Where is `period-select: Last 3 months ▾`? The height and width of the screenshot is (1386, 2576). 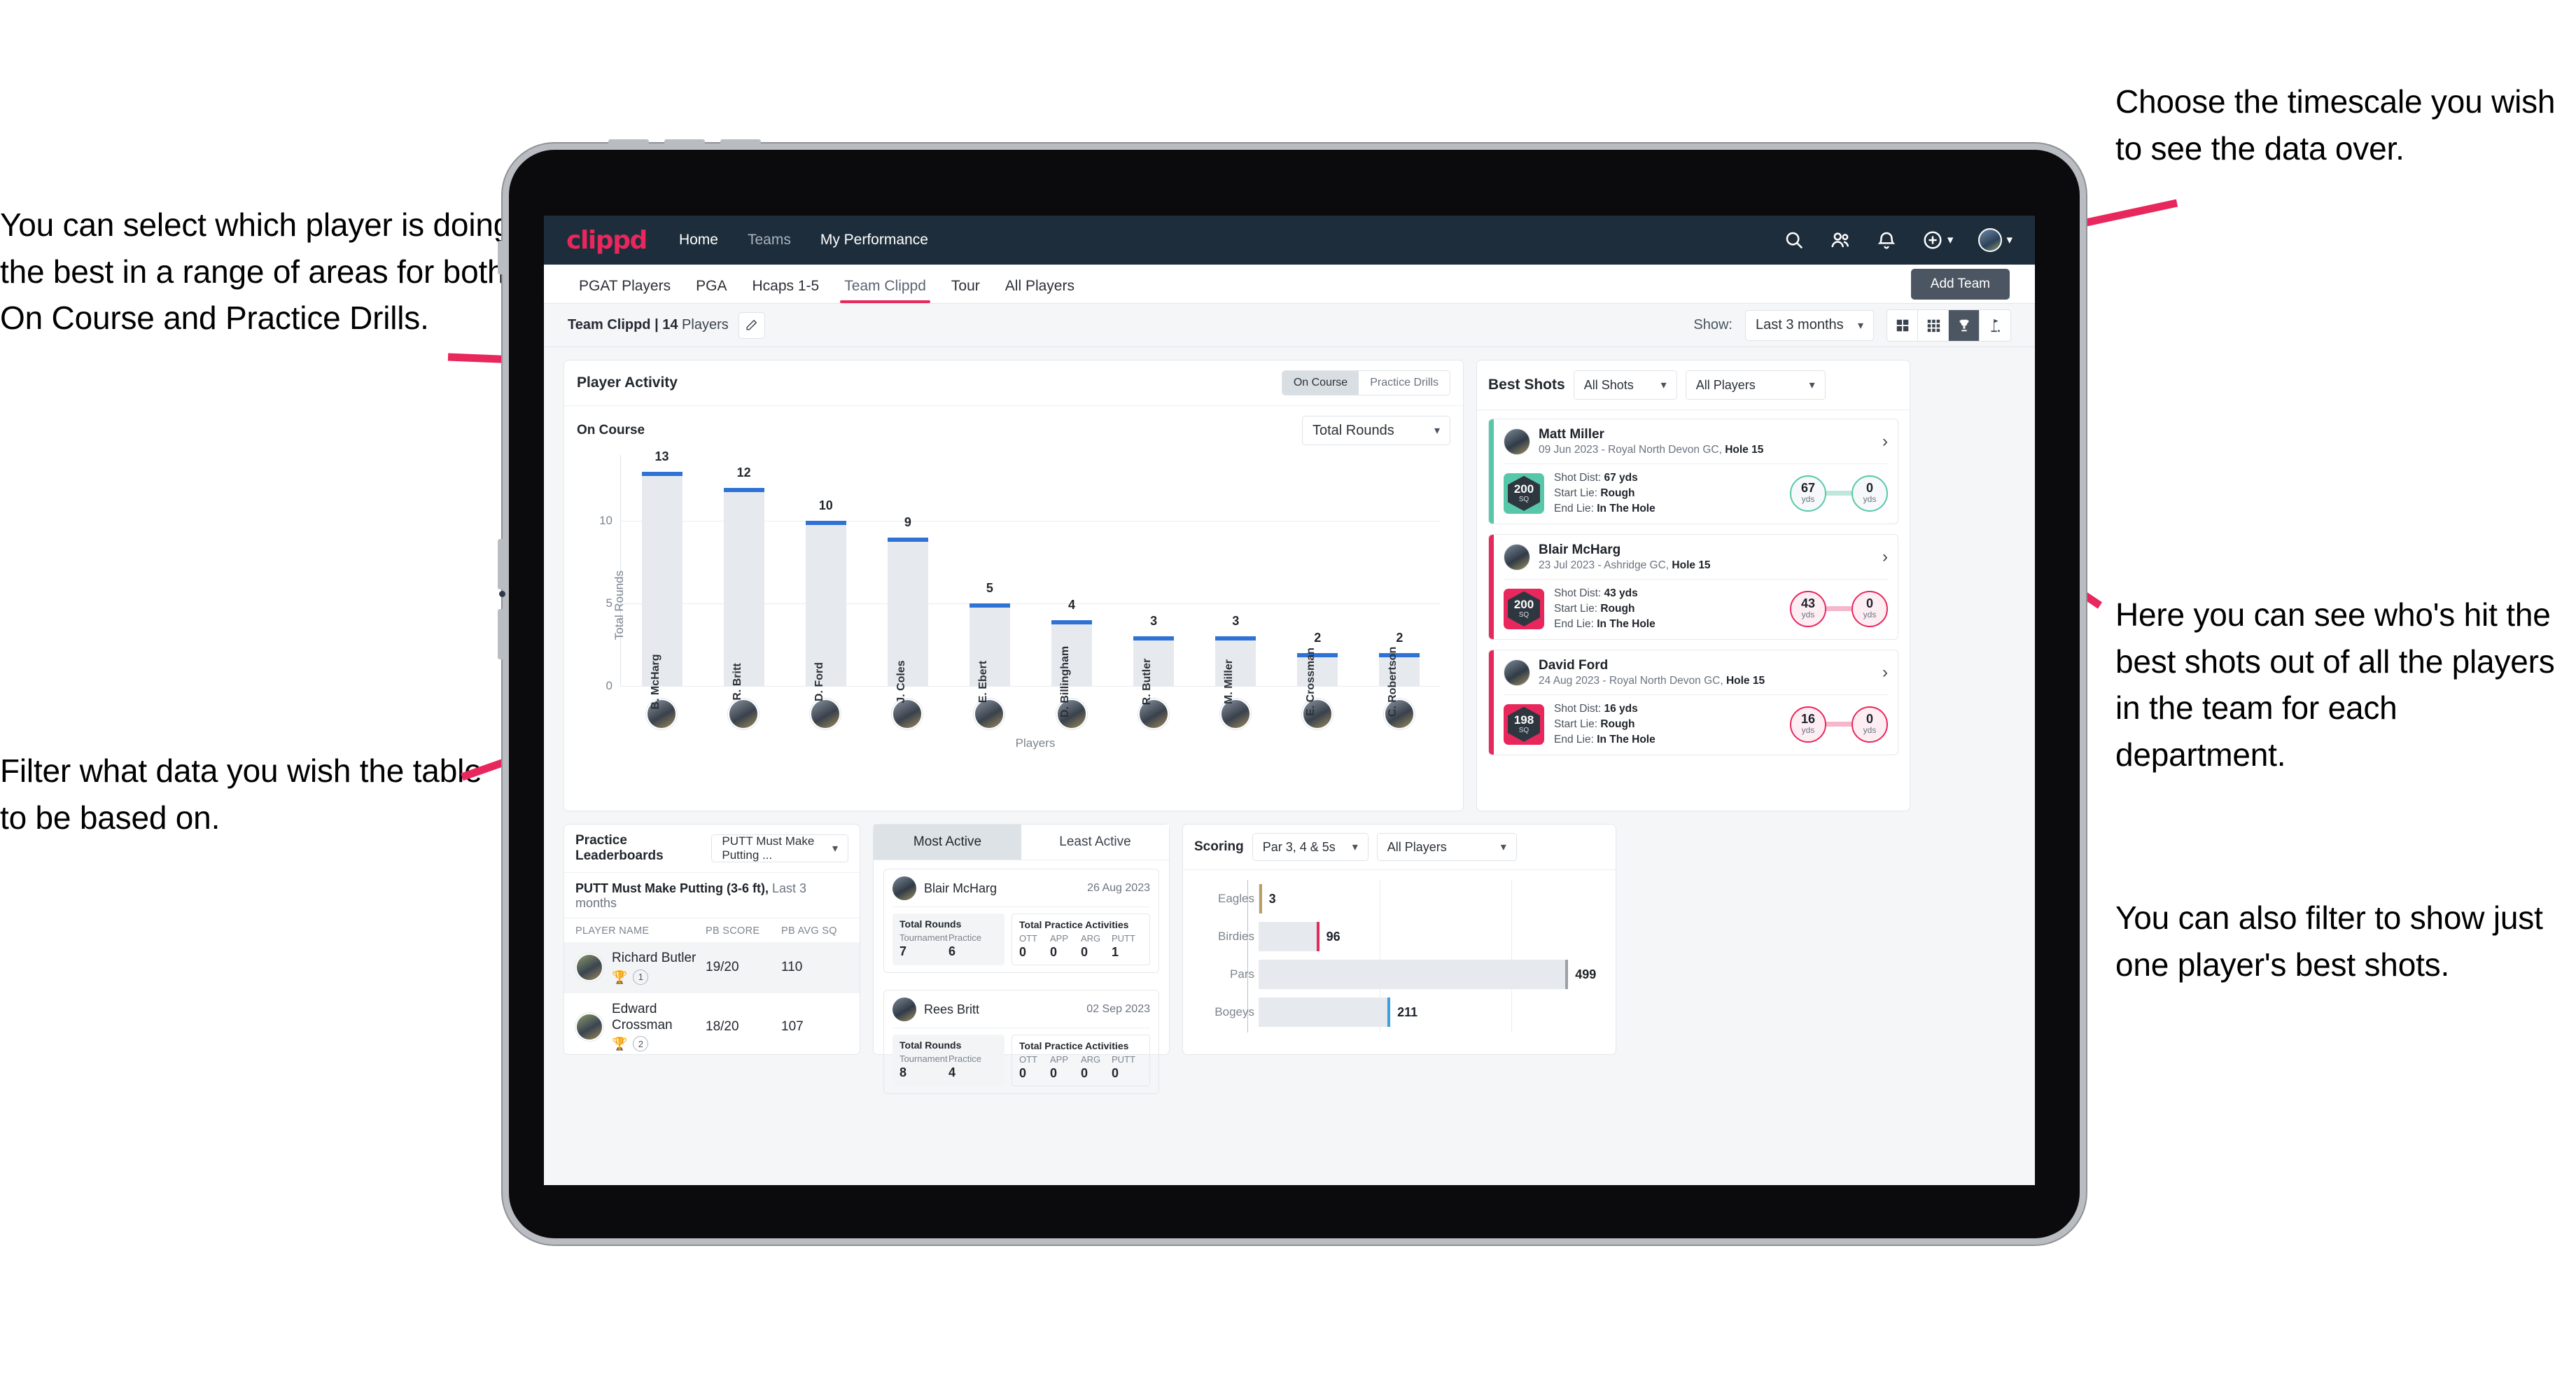 period-select: Last 3 months ▾ is located at coordinates (1809, 325).